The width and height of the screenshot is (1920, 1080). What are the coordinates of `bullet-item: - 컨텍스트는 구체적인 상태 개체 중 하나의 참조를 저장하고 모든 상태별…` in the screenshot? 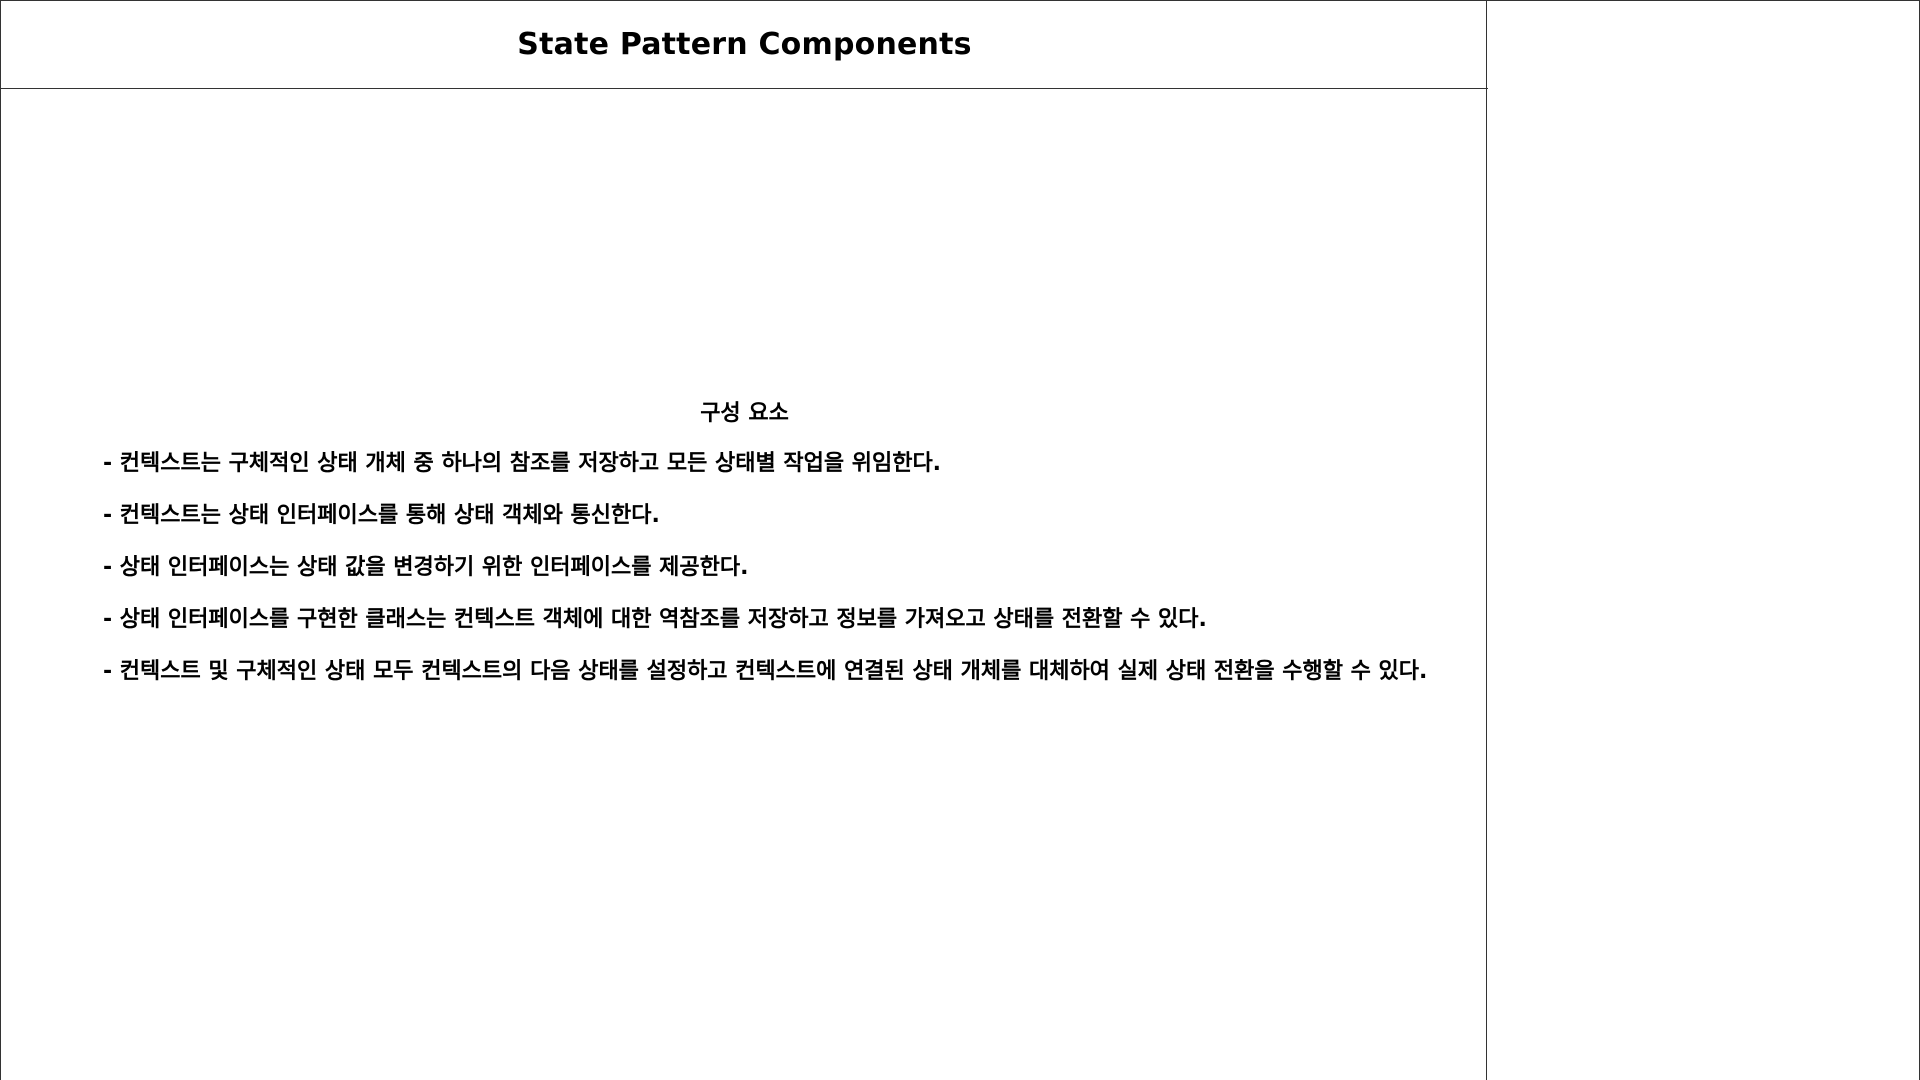 It's located at (522, 463).